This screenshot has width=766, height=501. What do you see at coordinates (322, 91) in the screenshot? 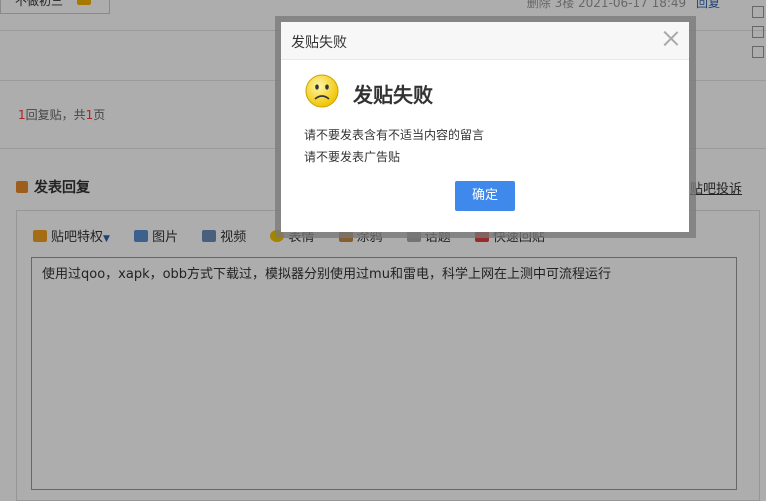
I see `sad-face-icon` at bounding box center [322, 91].